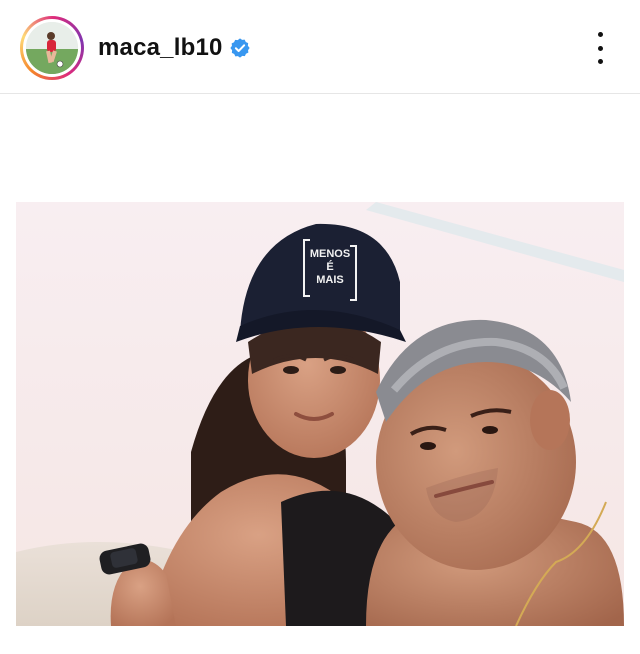 Image resolution: width=640 pixels, height=654 pixels. Describe the element at coordinates (600, 34) in the screenshot. I see `more-vertical-icon` at that location.